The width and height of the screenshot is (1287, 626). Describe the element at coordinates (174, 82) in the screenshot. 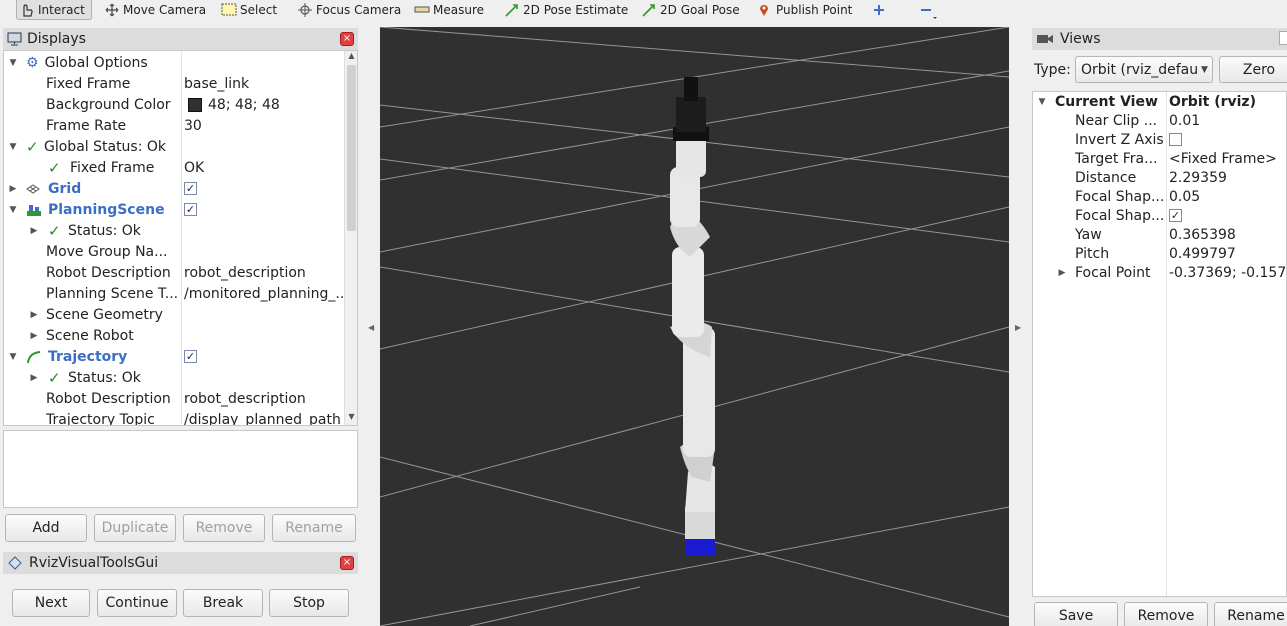

I see `tree-row-fixed-frame: Fixed Frame base_link` at that location.